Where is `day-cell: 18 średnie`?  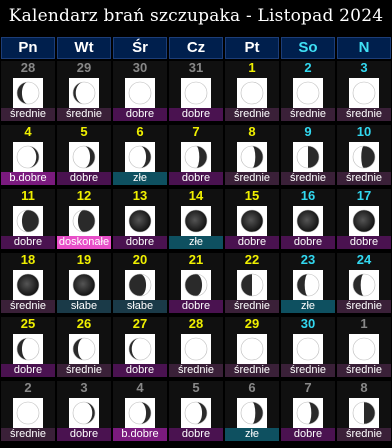 day-cell: 18 średnie is located at coordinates (28, 283).